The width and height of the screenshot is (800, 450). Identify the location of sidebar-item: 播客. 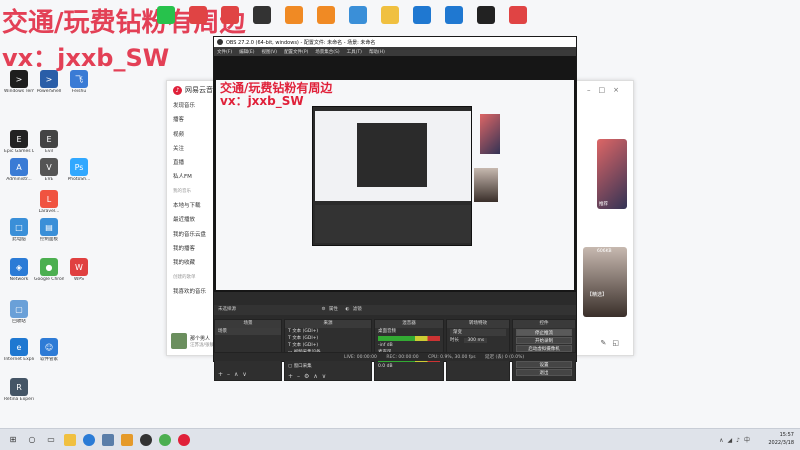
(194, 120).